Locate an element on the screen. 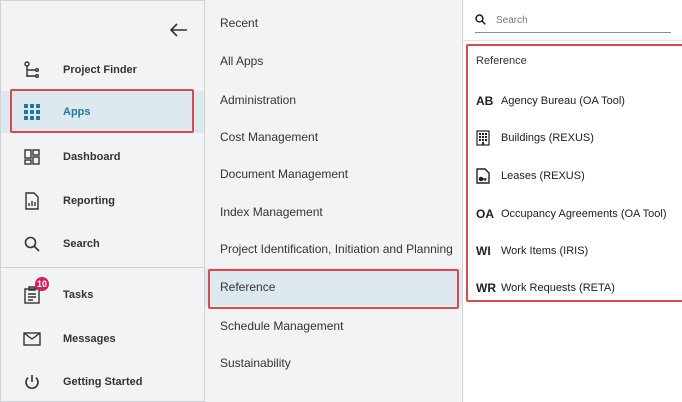  section-title: Reference is located at coordinates (501, 61).